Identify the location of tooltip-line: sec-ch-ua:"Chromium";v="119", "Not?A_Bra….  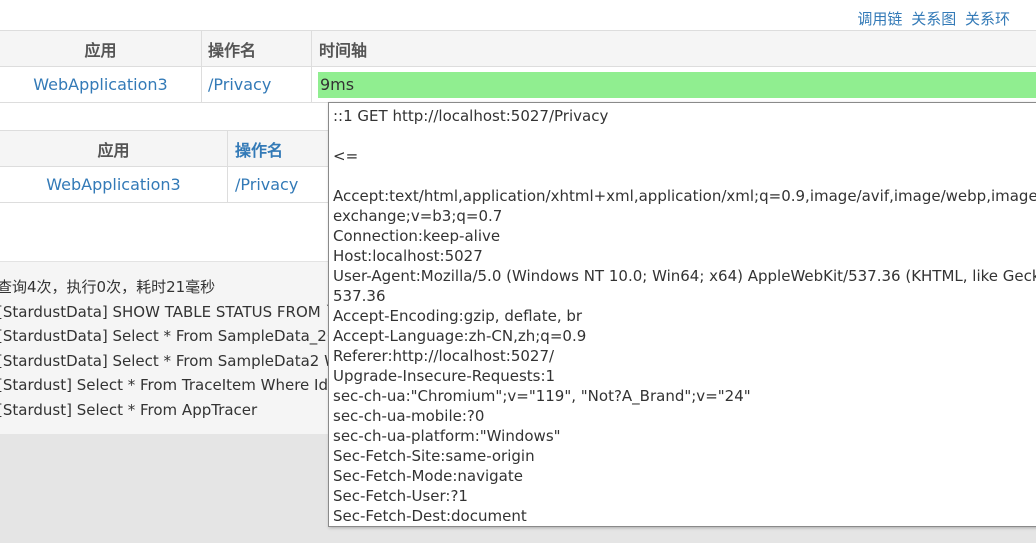
(542, 396).